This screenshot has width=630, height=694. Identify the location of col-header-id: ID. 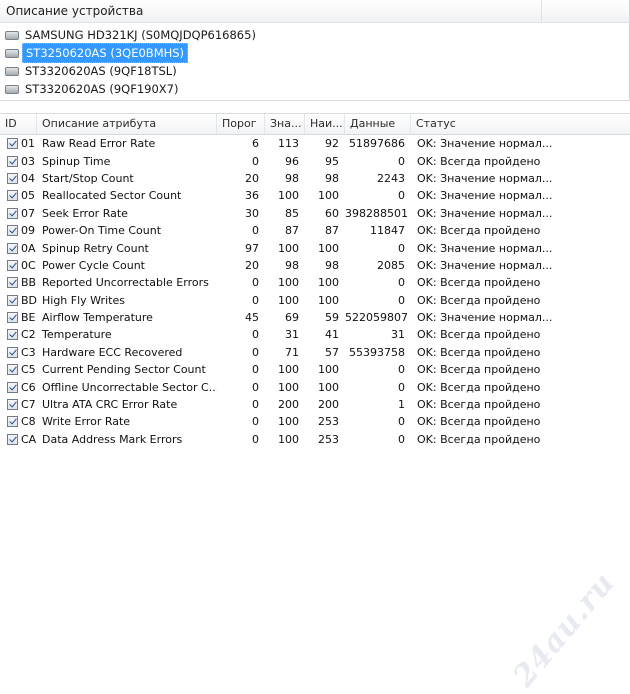
(18, 124).